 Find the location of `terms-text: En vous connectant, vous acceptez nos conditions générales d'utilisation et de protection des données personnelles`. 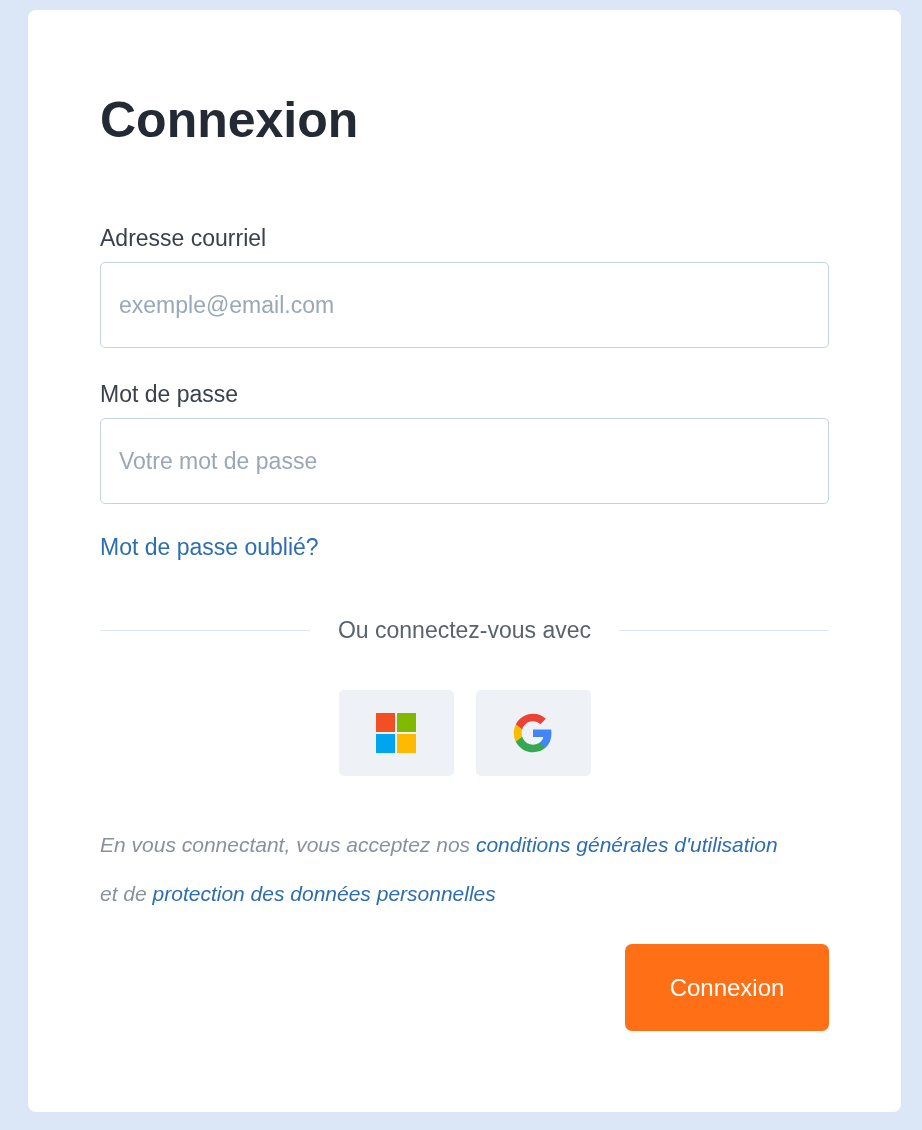

terms-text: En vous connectant, vous acceptez nos conditions générales d'utilisation et de protection des données personnelles is located at coordinates (439, 869).